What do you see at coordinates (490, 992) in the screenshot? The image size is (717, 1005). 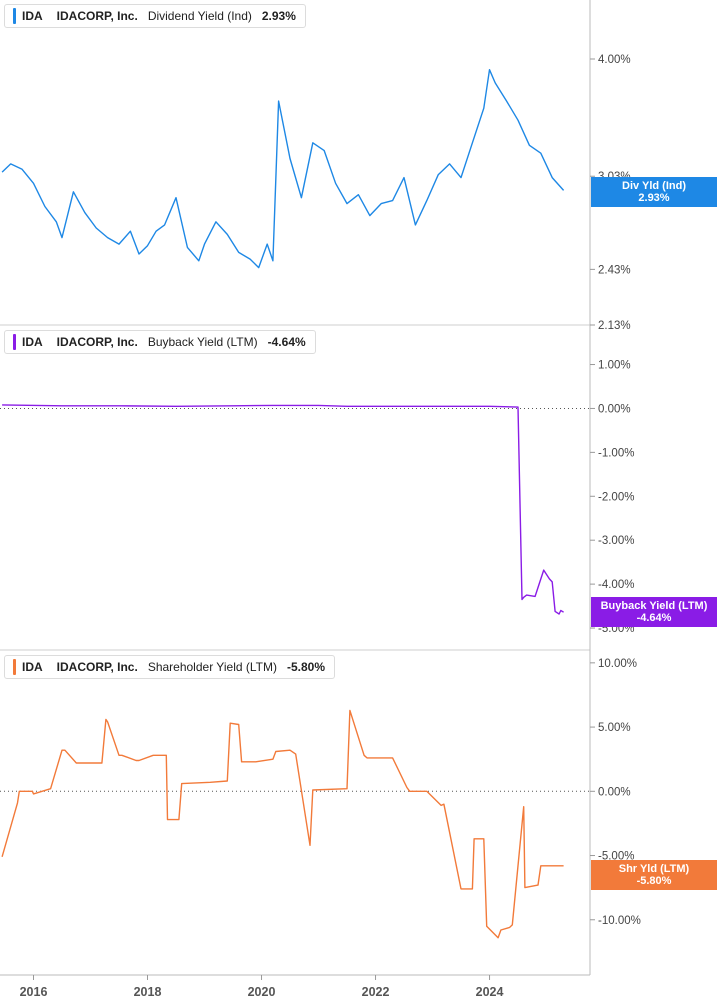 I see `x-tick-label: 2024` at bounding box center [490, 992].